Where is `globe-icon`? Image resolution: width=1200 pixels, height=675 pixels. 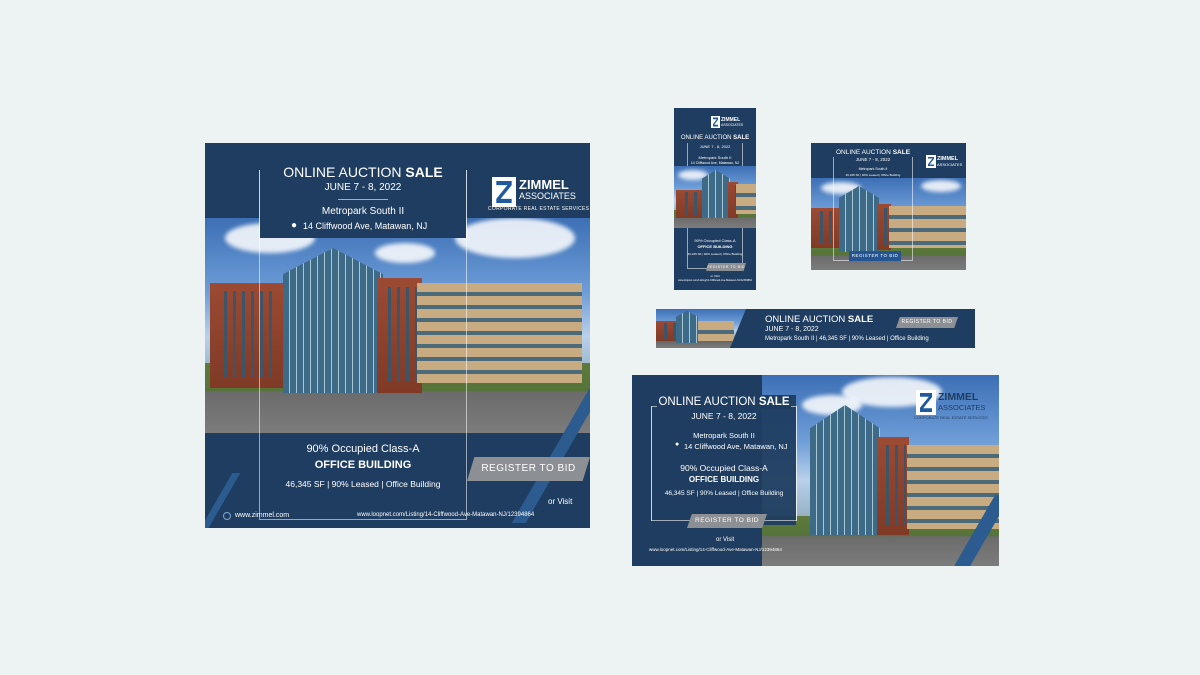
globe-icon is located at coordinates (227, 516).